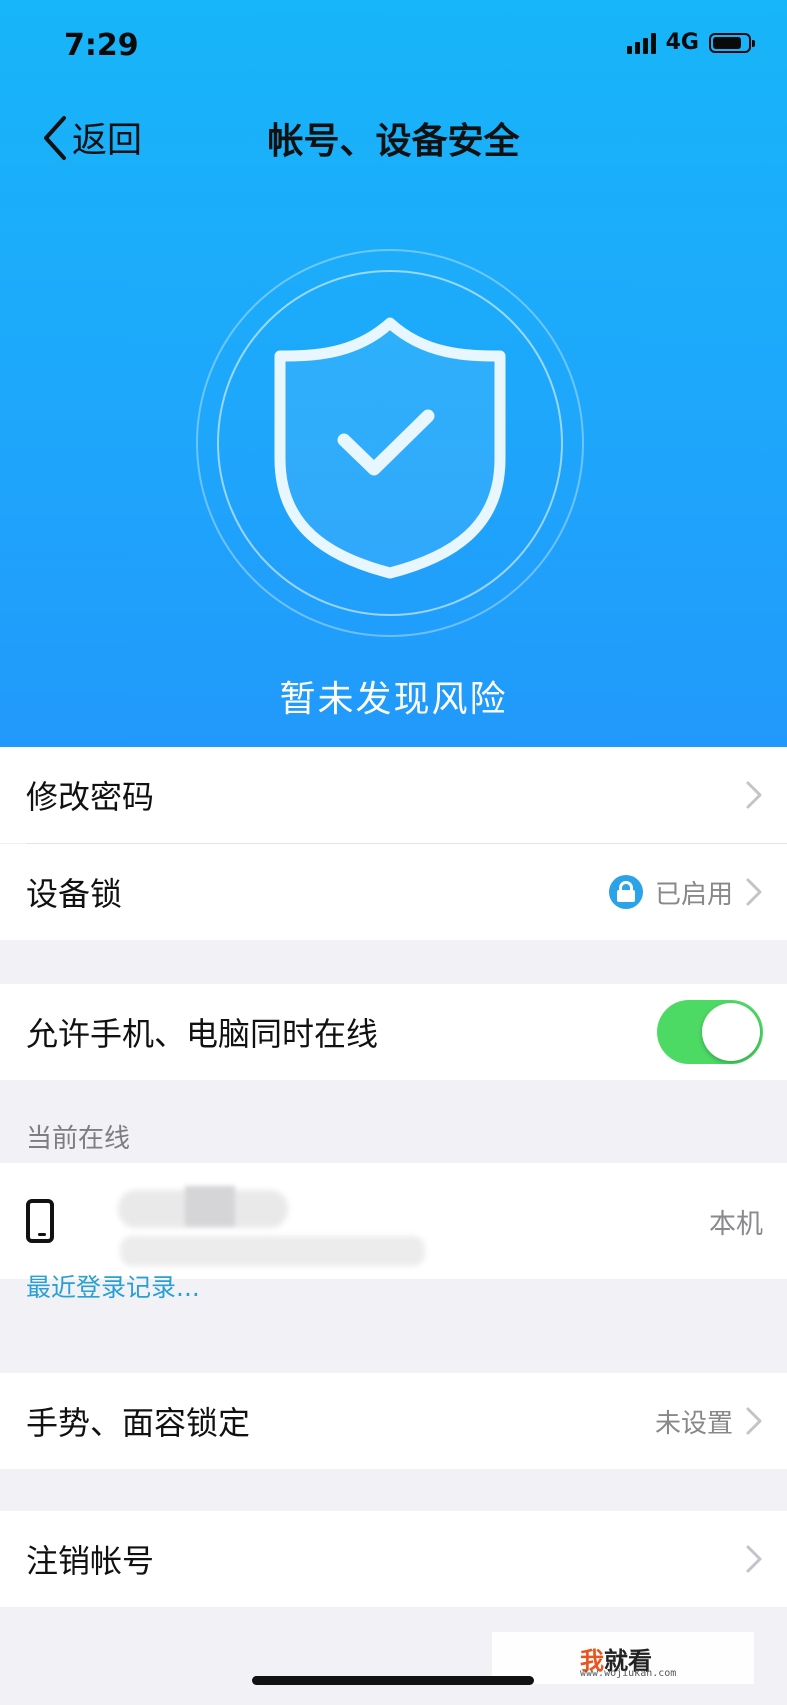  What do you see at coordinates (732, 42) in the screenshot?
I see `battery-icon` at bounding box center [732, 42].